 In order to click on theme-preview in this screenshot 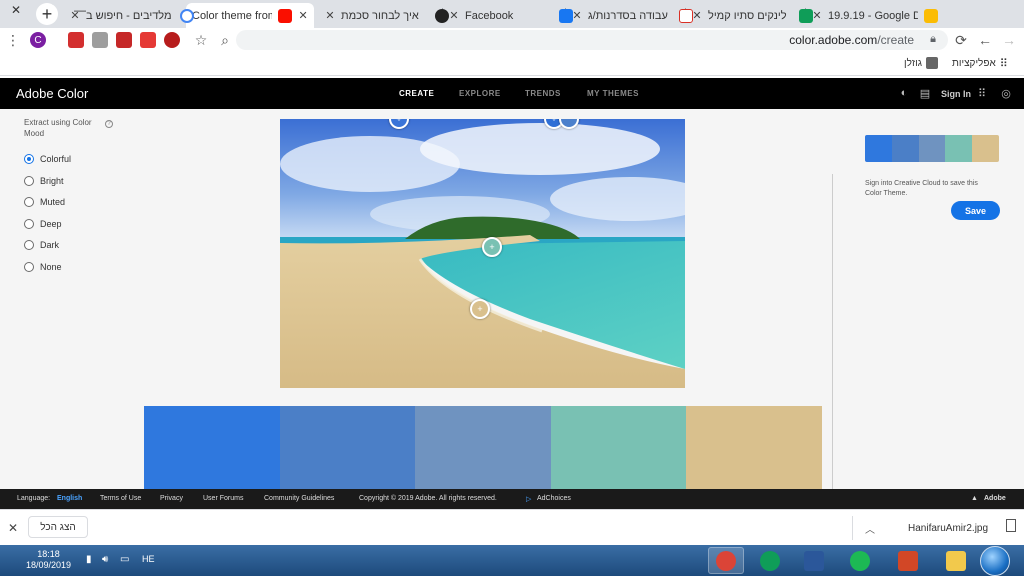, I will do `click(932, 148)`.